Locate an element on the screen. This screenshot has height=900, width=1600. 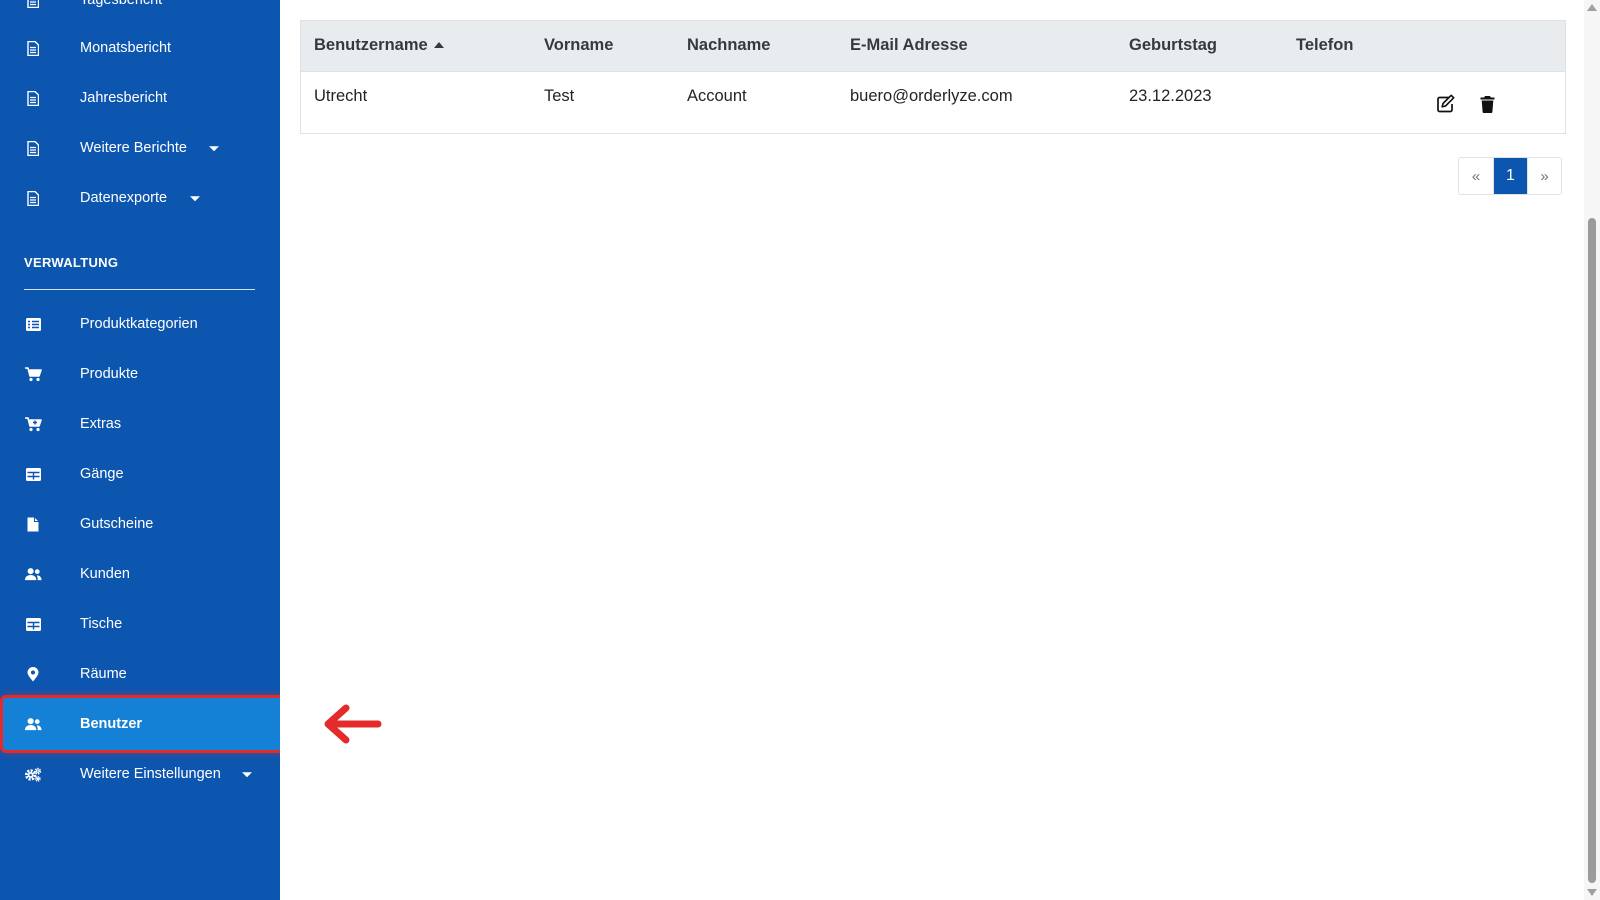
sidebar-item-label: Weitere Berichte is located at coordinates (133, 148).